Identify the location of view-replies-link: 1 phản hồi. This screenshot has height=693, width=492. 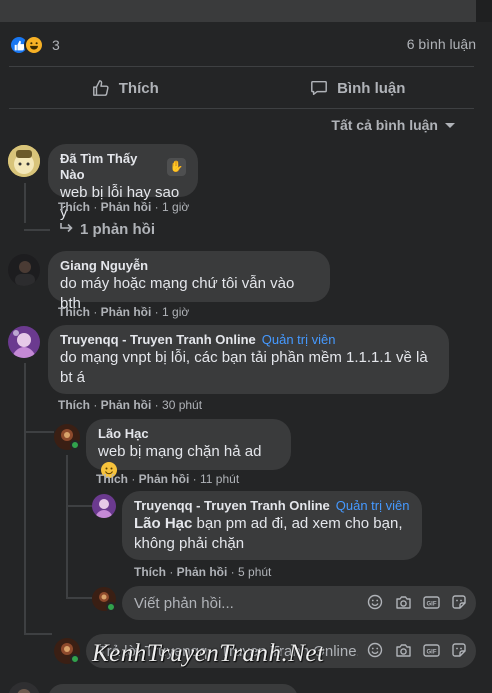
(107, 229).